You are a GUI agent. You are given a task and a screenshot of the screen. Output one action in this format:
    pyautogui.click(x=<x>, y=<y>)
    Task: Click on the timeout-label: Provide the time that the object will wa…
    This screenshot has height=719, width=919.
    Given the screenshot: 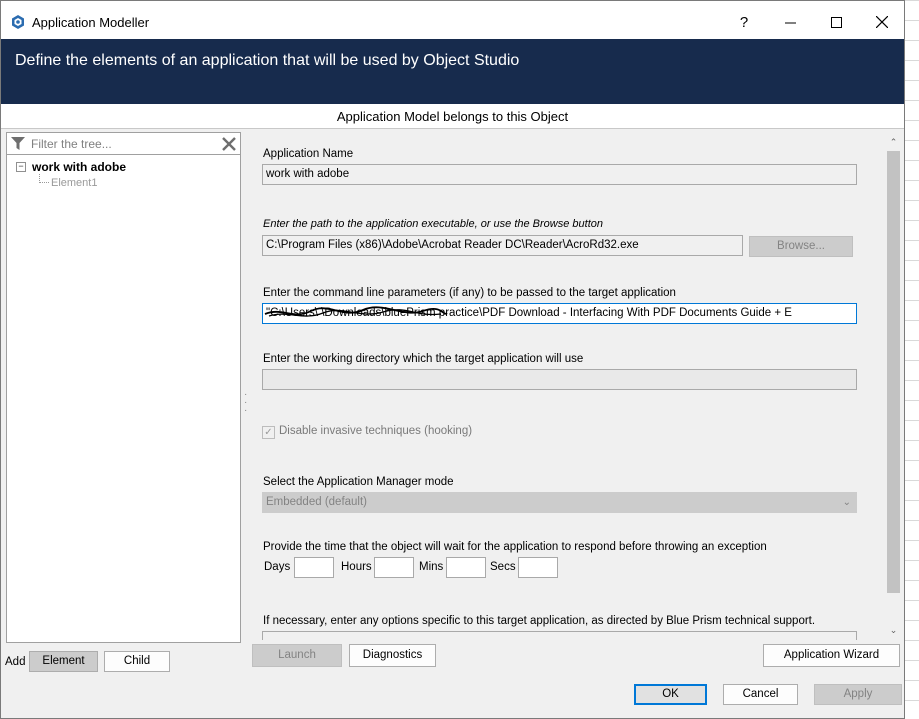 What is the action you would take?
    pyautogui.click(x=515, y=547)
    